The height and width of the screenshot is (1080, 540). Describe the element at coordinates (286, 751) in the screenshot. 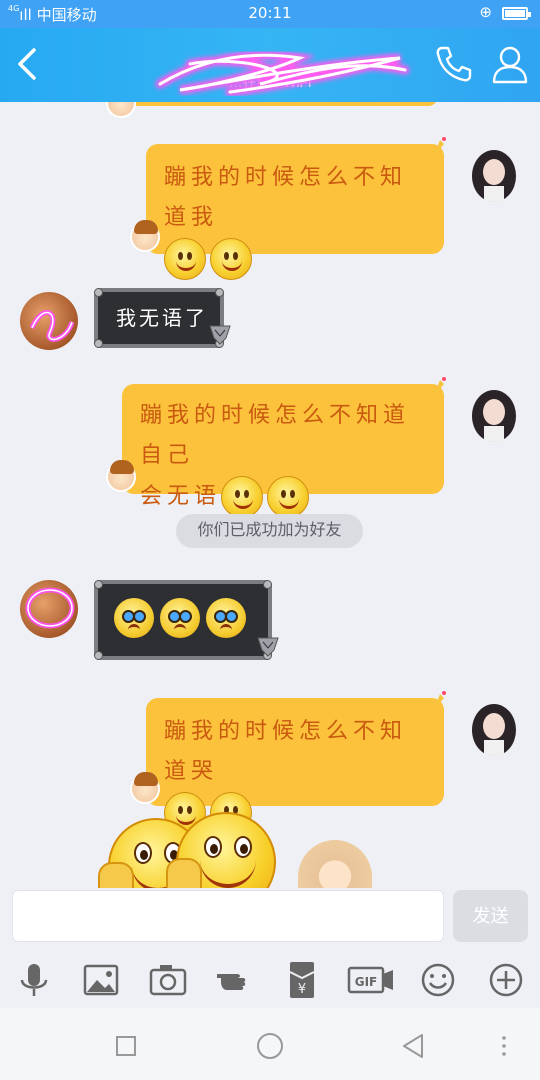

I see `message-text: 蹦我的时候怎么不知道哭` at that location.